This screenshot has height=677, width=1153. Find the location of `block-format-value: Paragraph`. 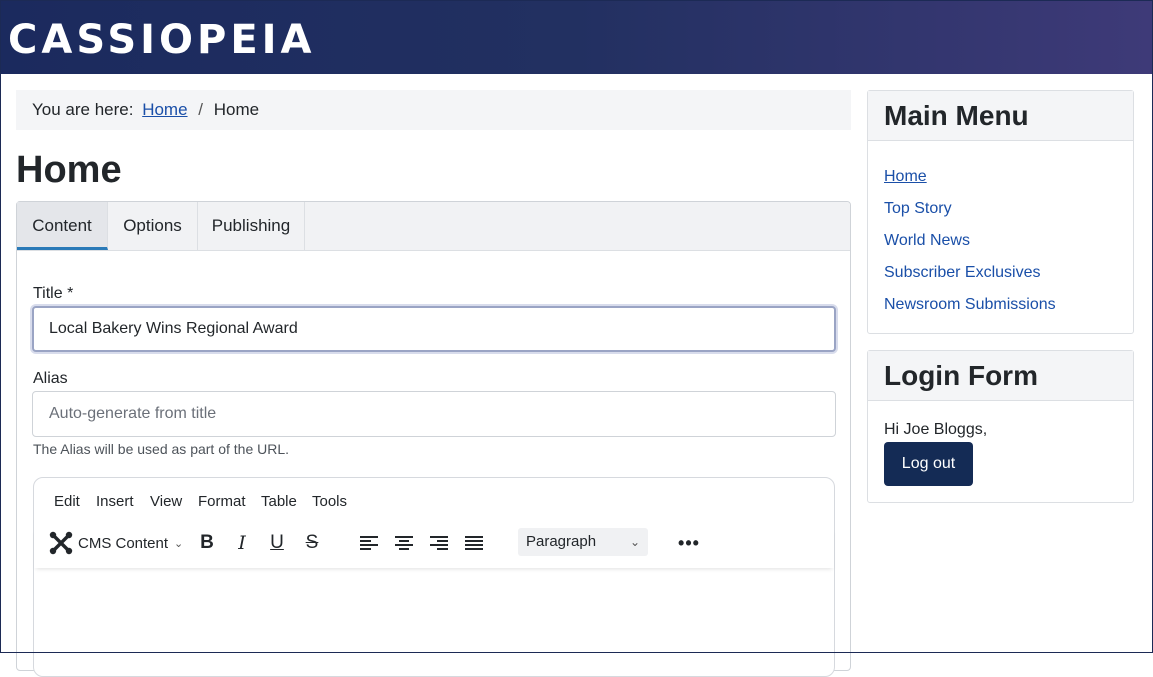

block-format-value: Paragraph is located at coordinates (561, 541).